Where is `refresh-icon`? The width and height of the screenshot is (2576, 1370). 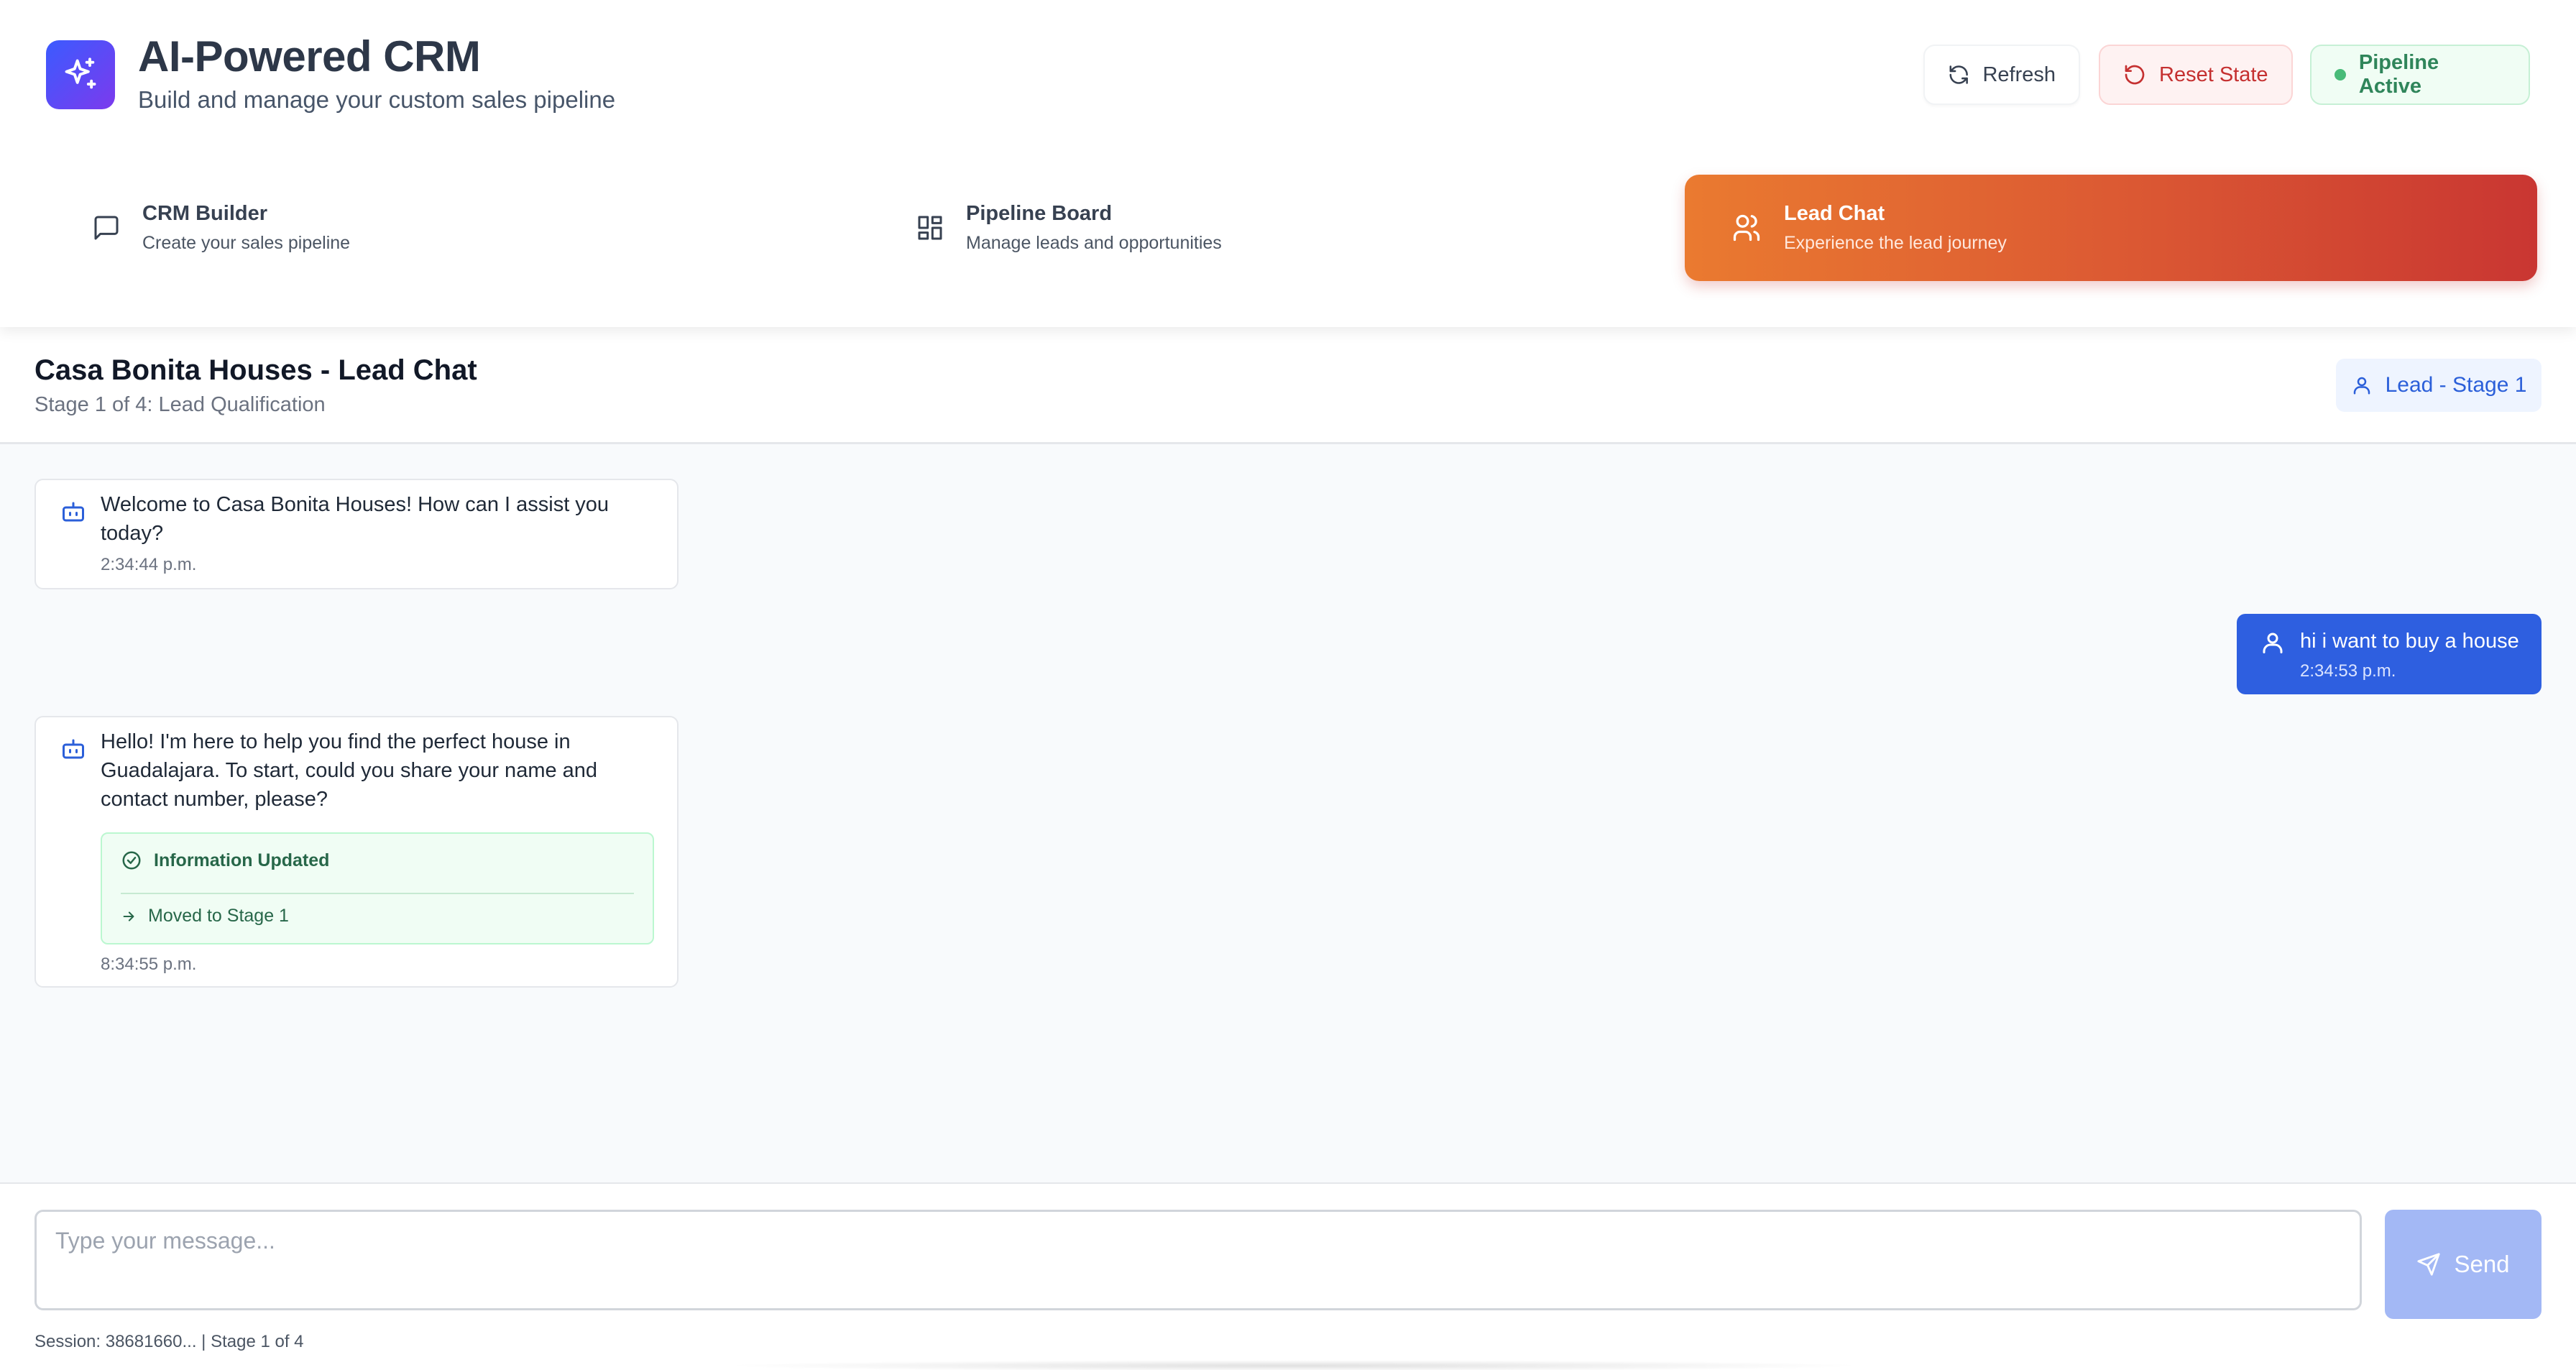 refresh-icon is located at coordinates (1958, 75).